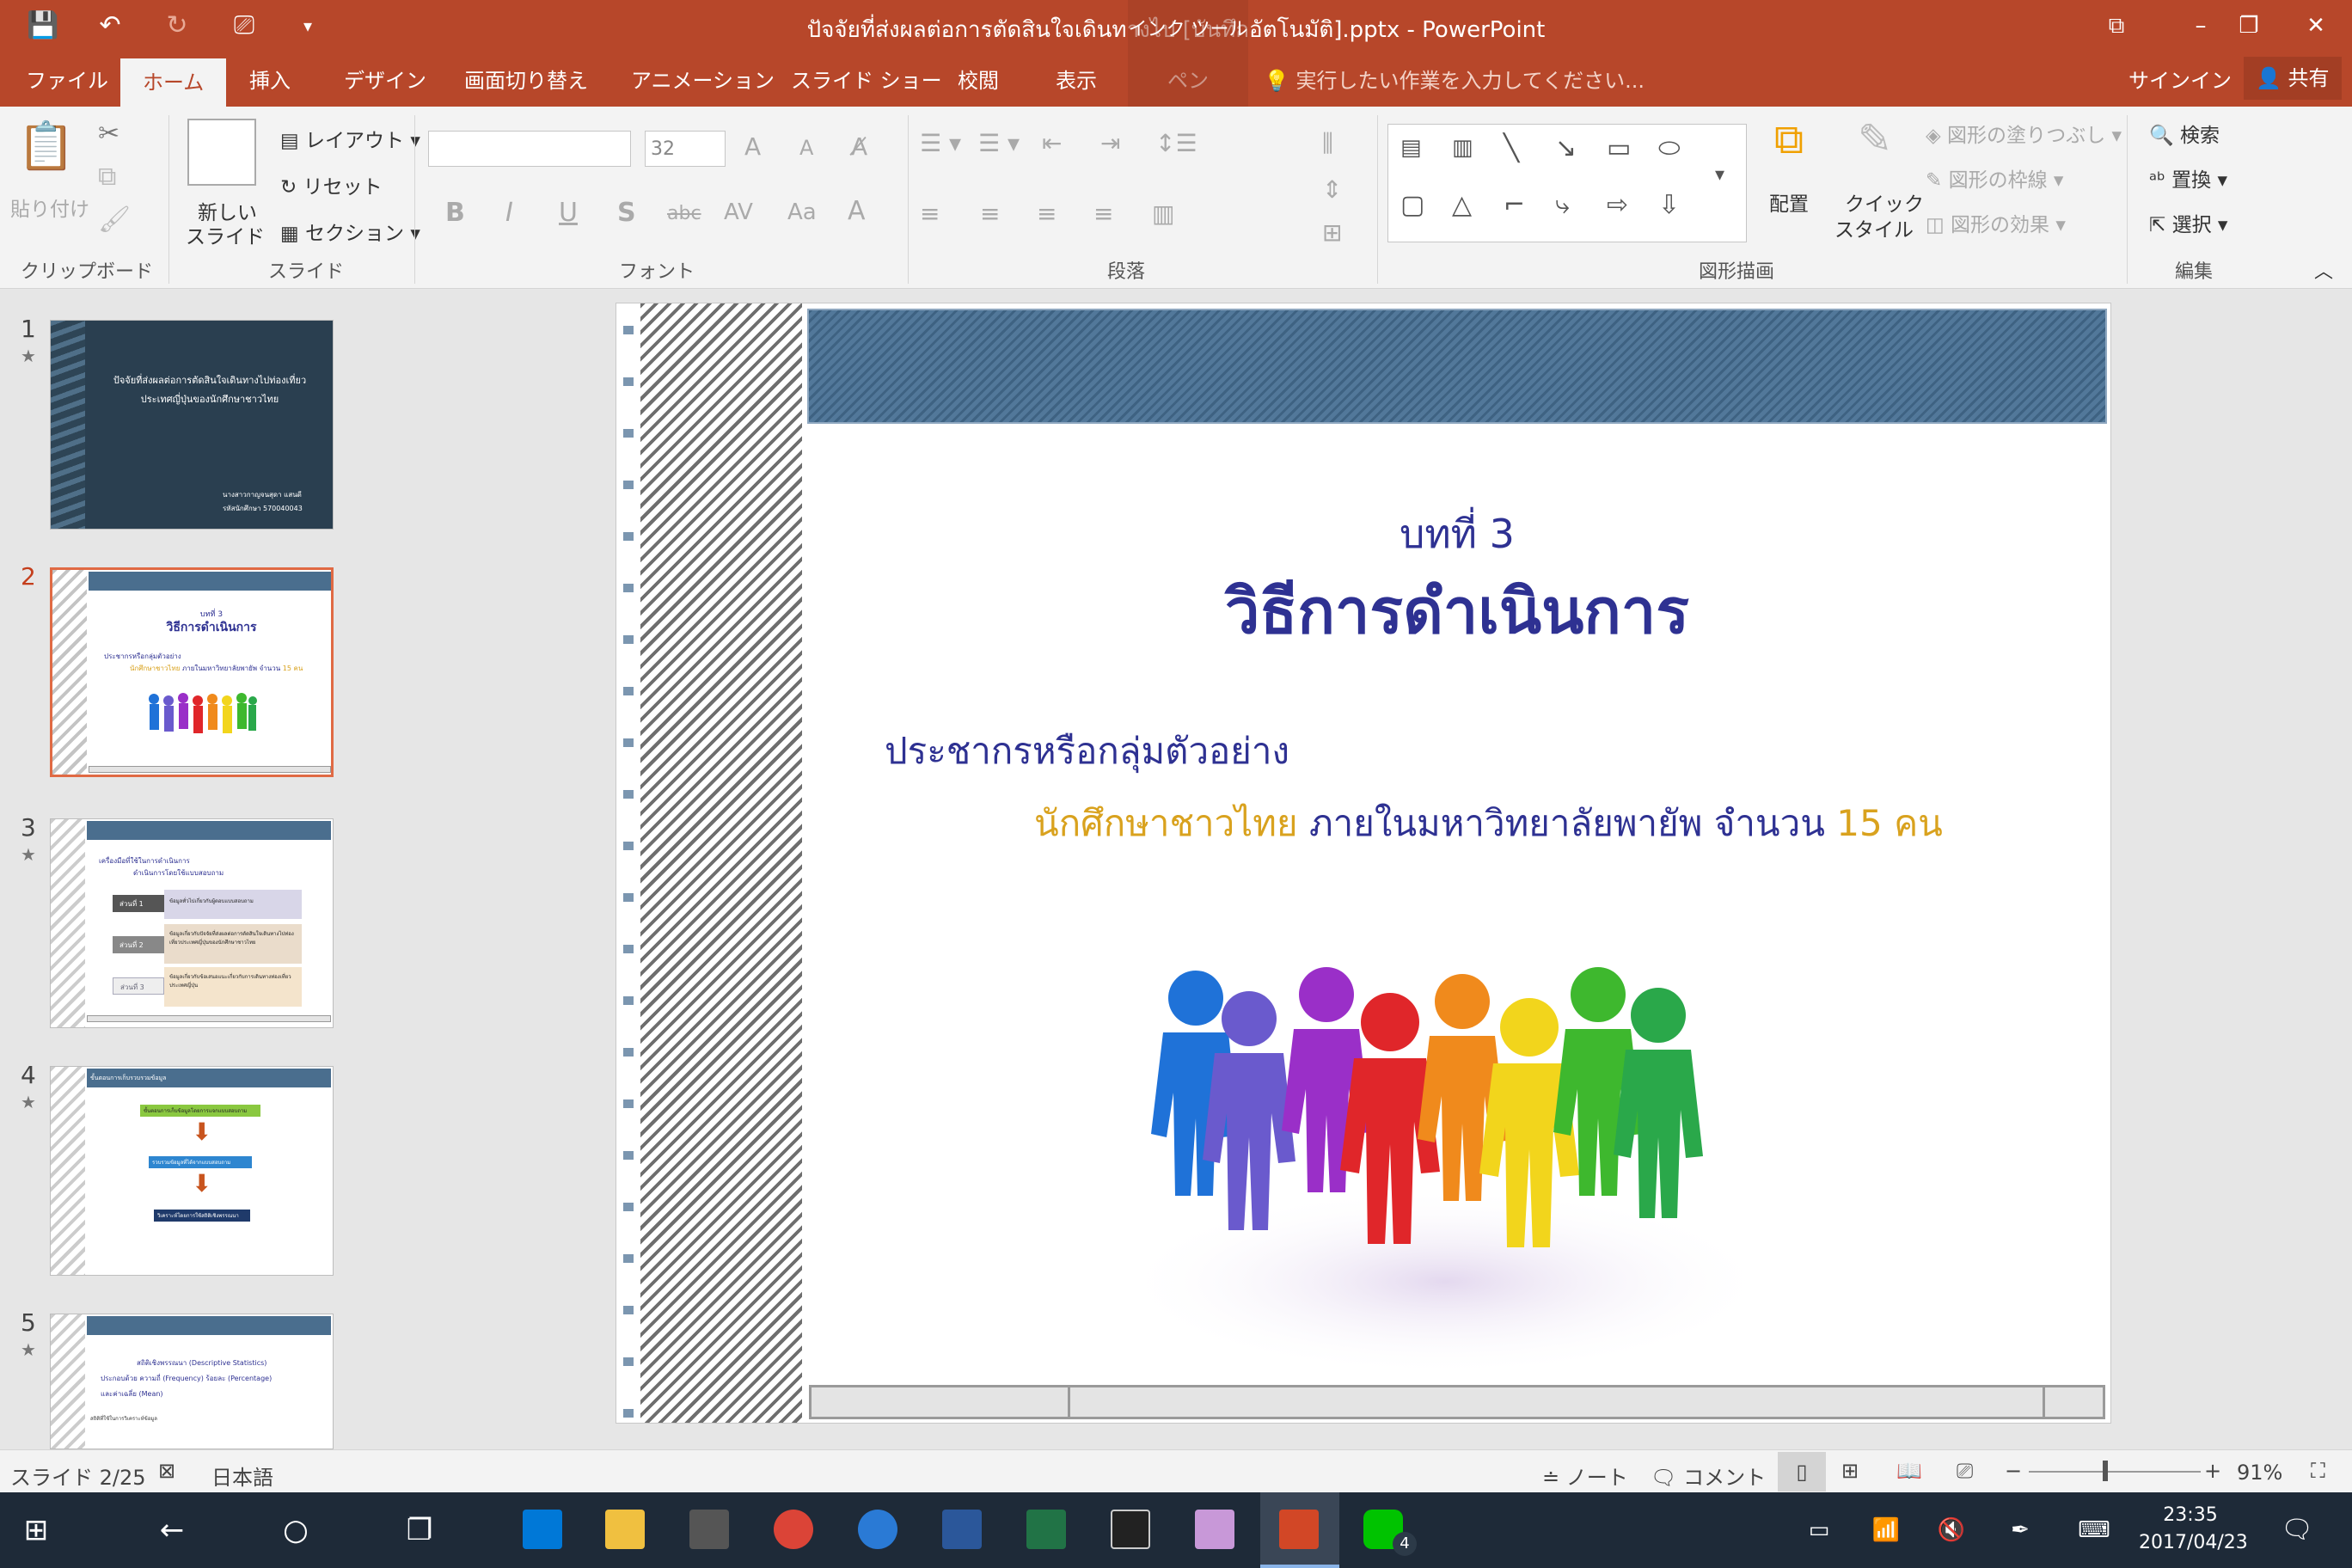  What do you see at coordinates (1802, 1471) in the screenshot?
I see `normal-view-icon: ▯` at bounding box center [1802, 1471].